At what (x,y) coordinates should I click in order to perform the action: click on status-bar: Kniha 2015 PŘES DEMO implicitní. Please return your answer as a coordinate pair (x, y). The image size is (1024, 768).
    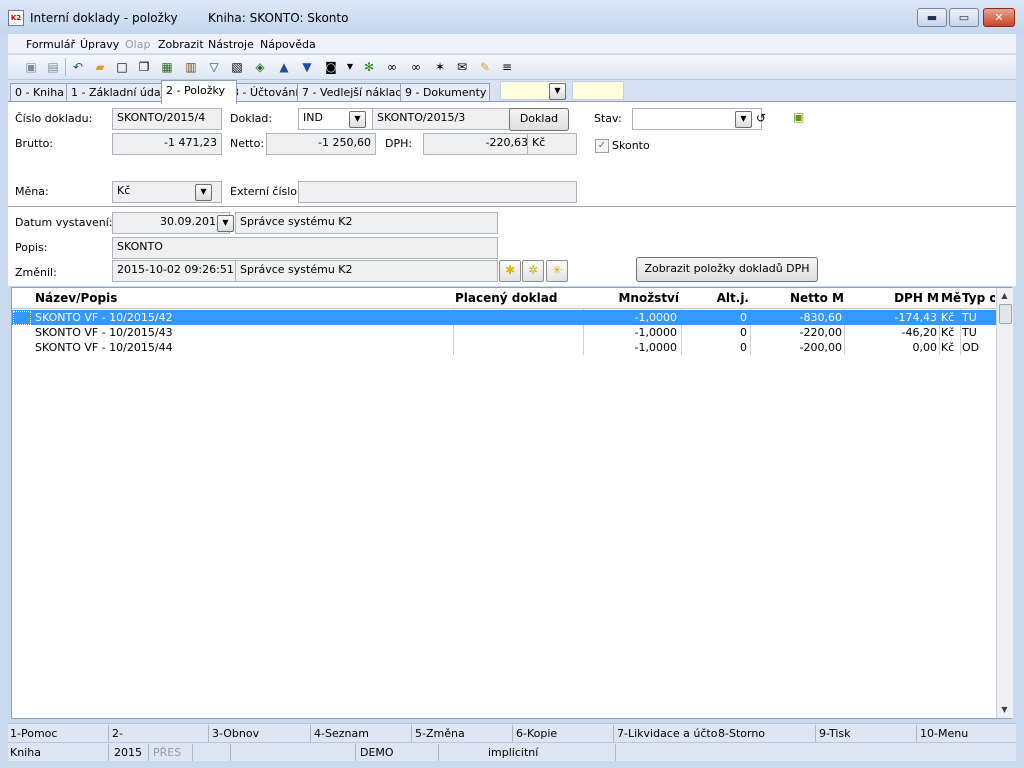
    Looking at the image, I should click on (512, 751).